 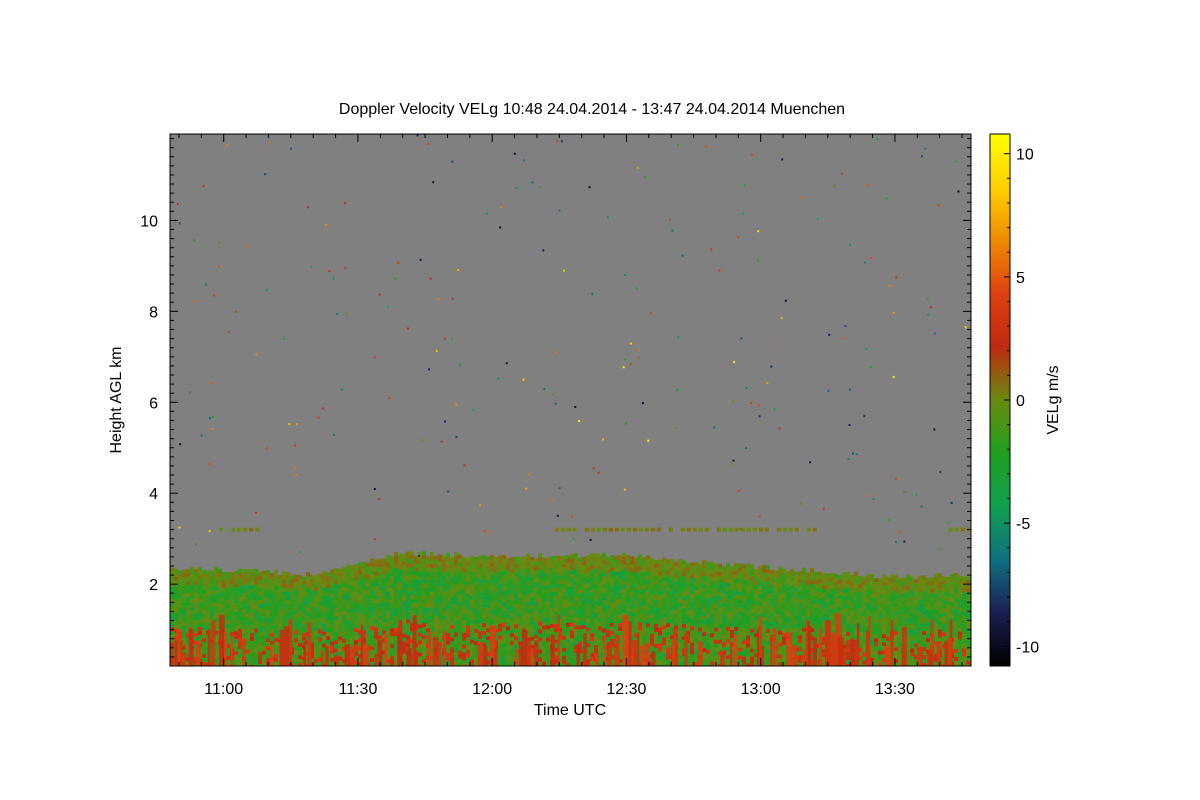 What do you see at coordinates (1020, 401) in the screenshot?
I see `colorbar-tick-label: 0` at bounding box center [1020, 401].